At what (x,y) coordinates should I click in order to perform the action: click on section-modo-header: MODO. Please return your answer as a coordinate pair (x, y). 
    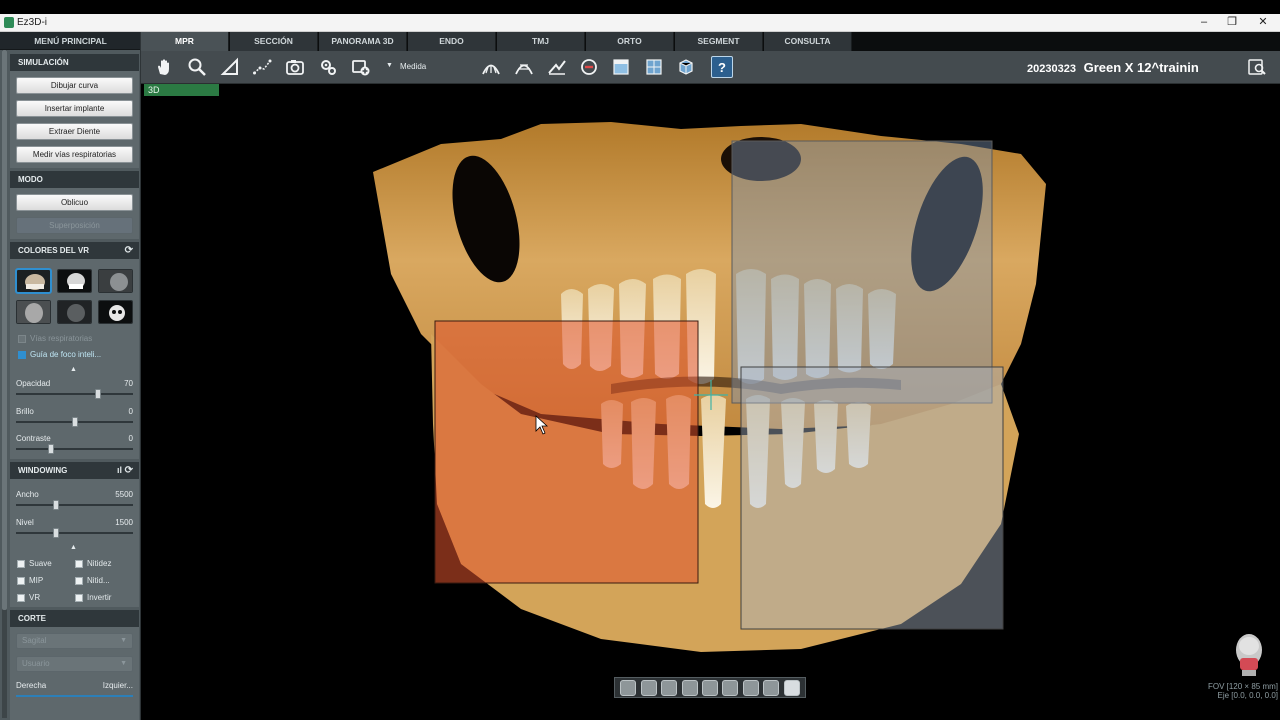
    Looking at the image, I should click on (74, 179).